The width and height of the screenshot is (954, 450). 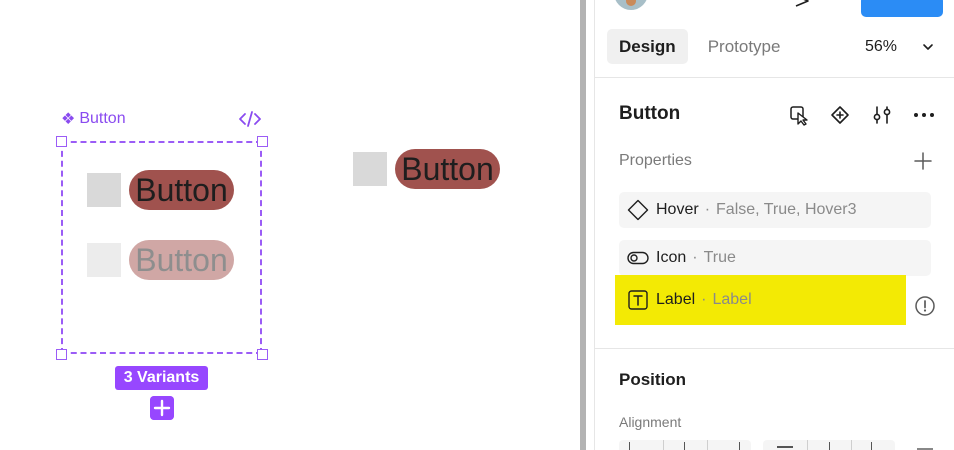 What do you see at coordinates (685, 445) in the screenshot?
I see `horizontal-alignment-group` at bounding box center [685, 445].